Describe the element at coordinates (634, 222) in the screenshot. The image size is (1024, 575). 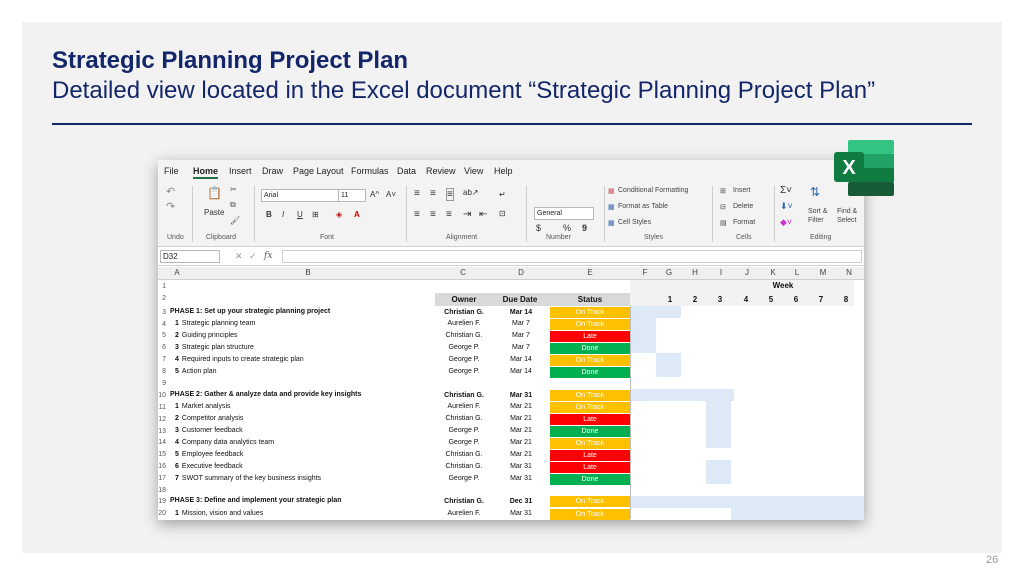
I see `cell-styles-button: Cell Styles` at that location.